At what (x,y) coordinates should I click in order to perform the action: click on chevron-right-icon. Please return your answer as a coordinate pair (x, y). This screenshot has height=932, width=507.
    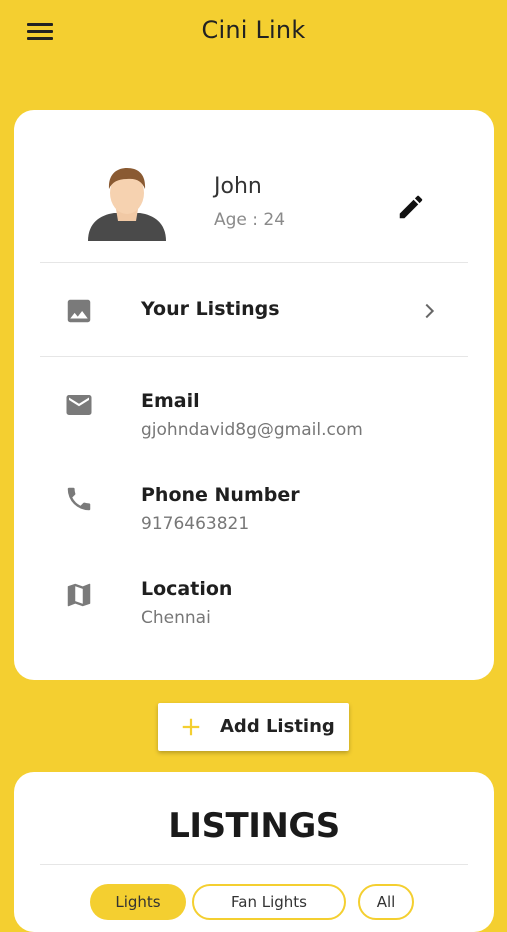
    Looking at the image, I should click on (430, 311).